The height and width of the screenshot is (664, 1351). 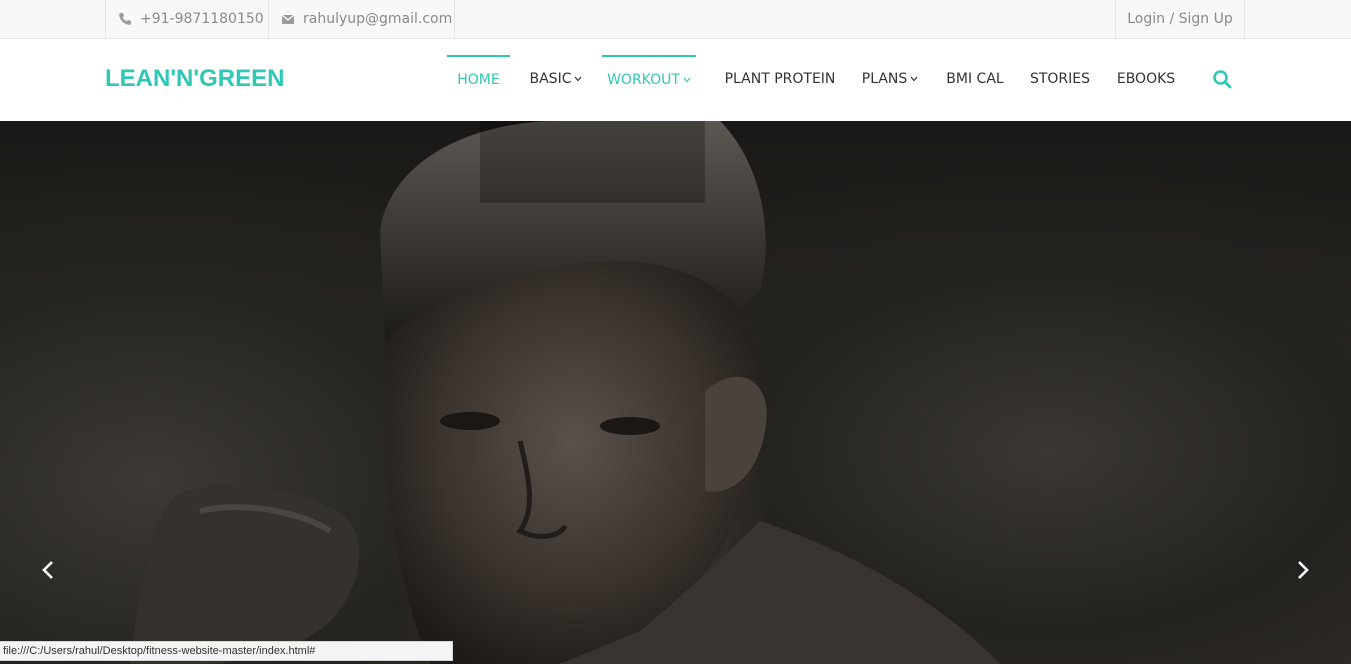 I want to click on nav-basic: BASIC, so click(x=556, y=79).